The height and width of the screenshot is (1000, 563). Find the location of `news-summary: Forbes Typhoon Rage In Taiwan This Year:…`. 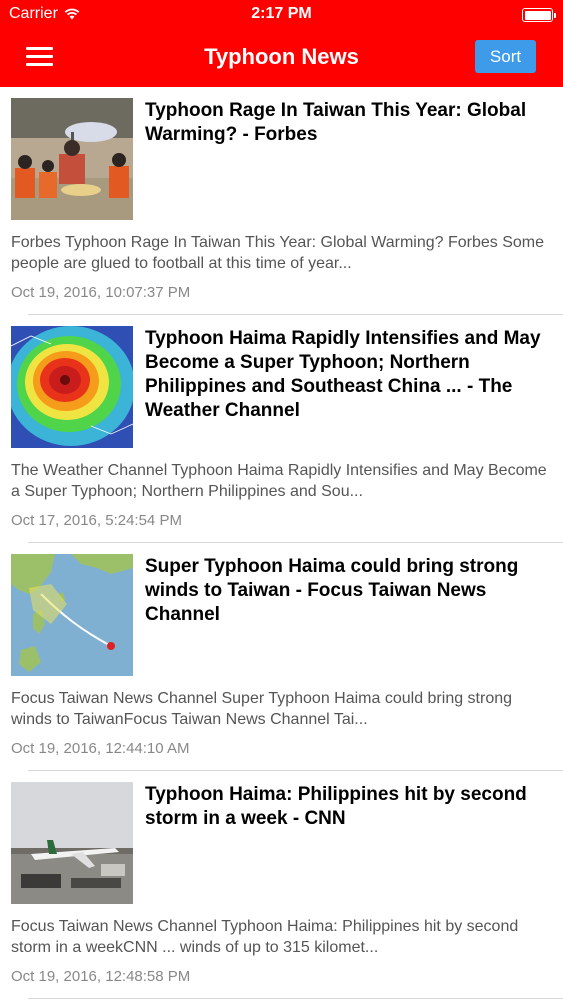

news-summary: Forbes Typhoon Rage In Taiwan This Year:… is located at coordinates (278, 253).